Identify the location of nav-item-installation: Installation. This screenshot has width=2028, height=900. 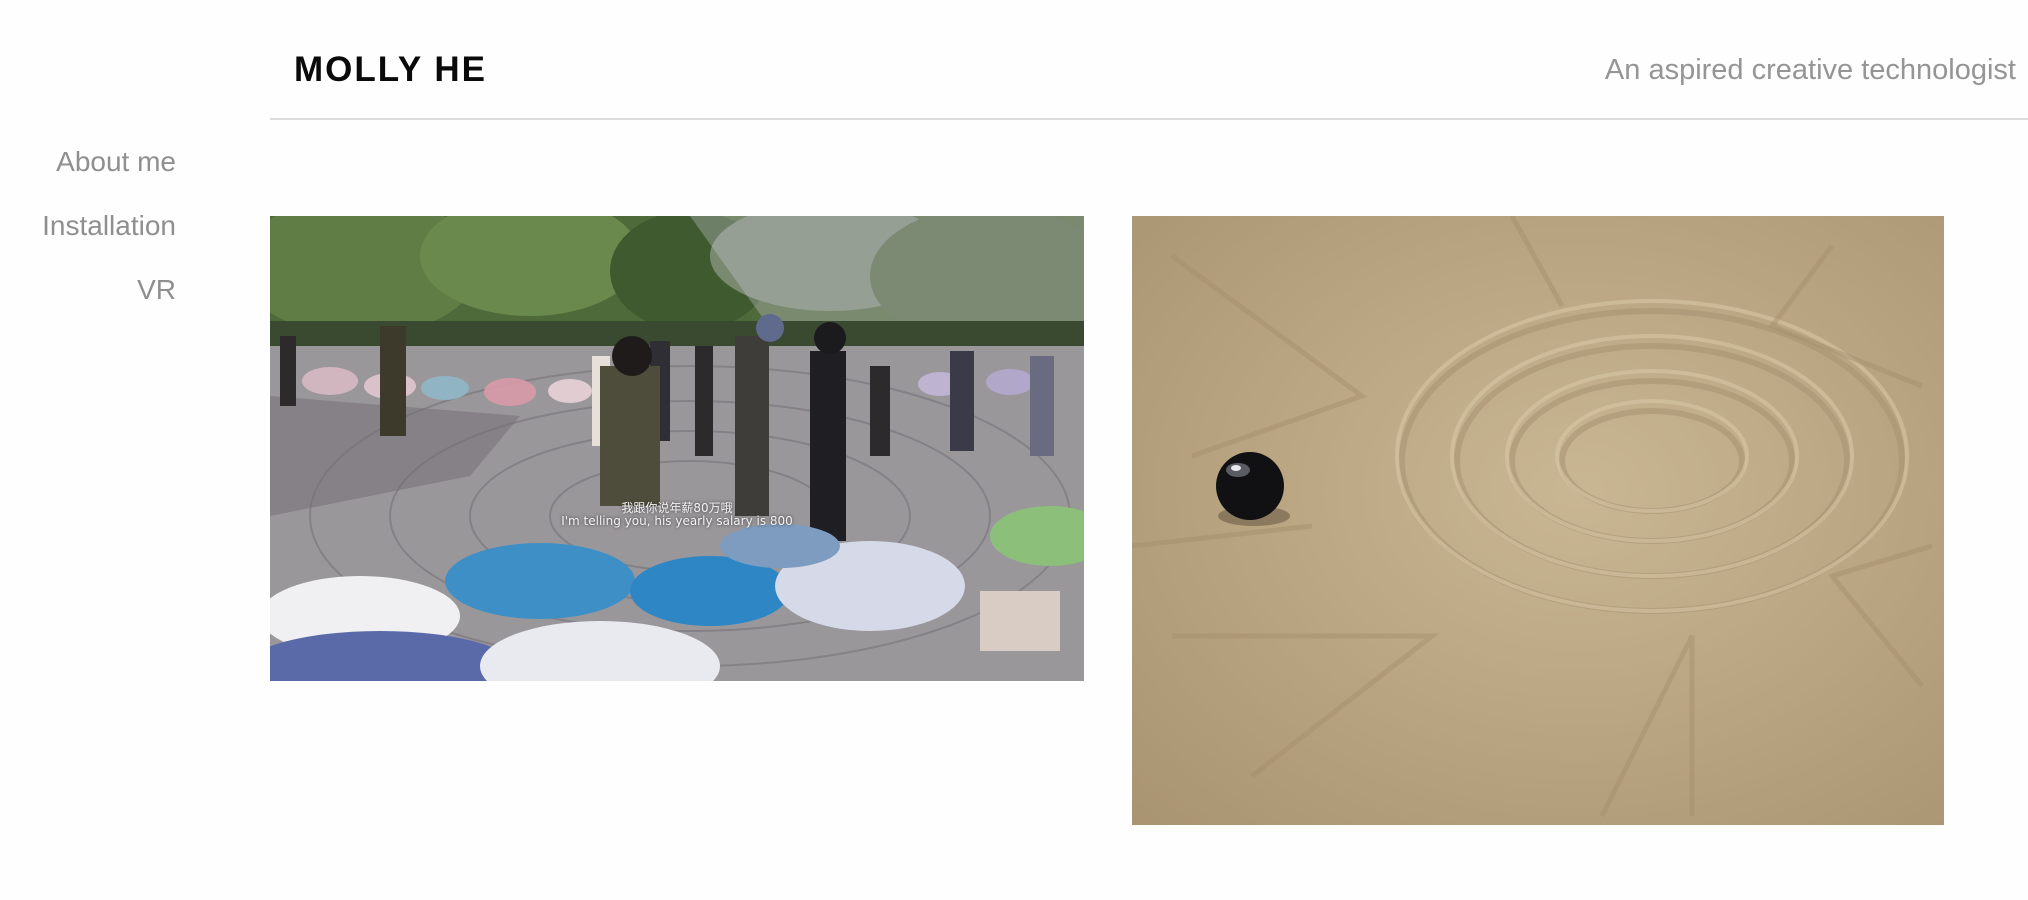
(88, 236).